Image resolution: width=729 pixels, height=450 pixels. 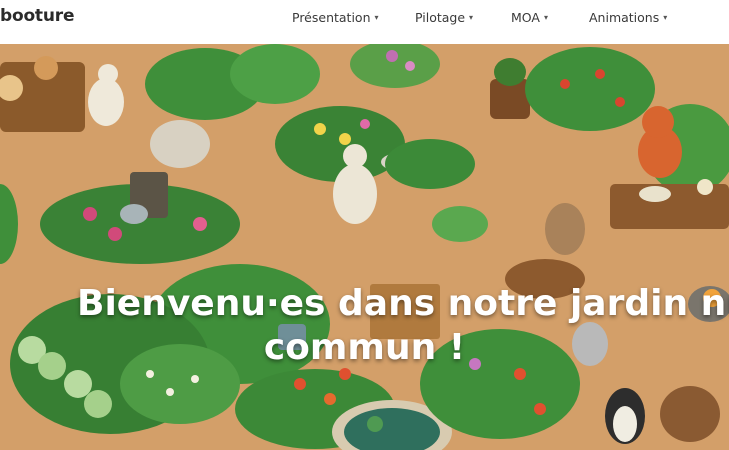 I want to click on nav-item-label: Animations, so click(x=624, y=17).